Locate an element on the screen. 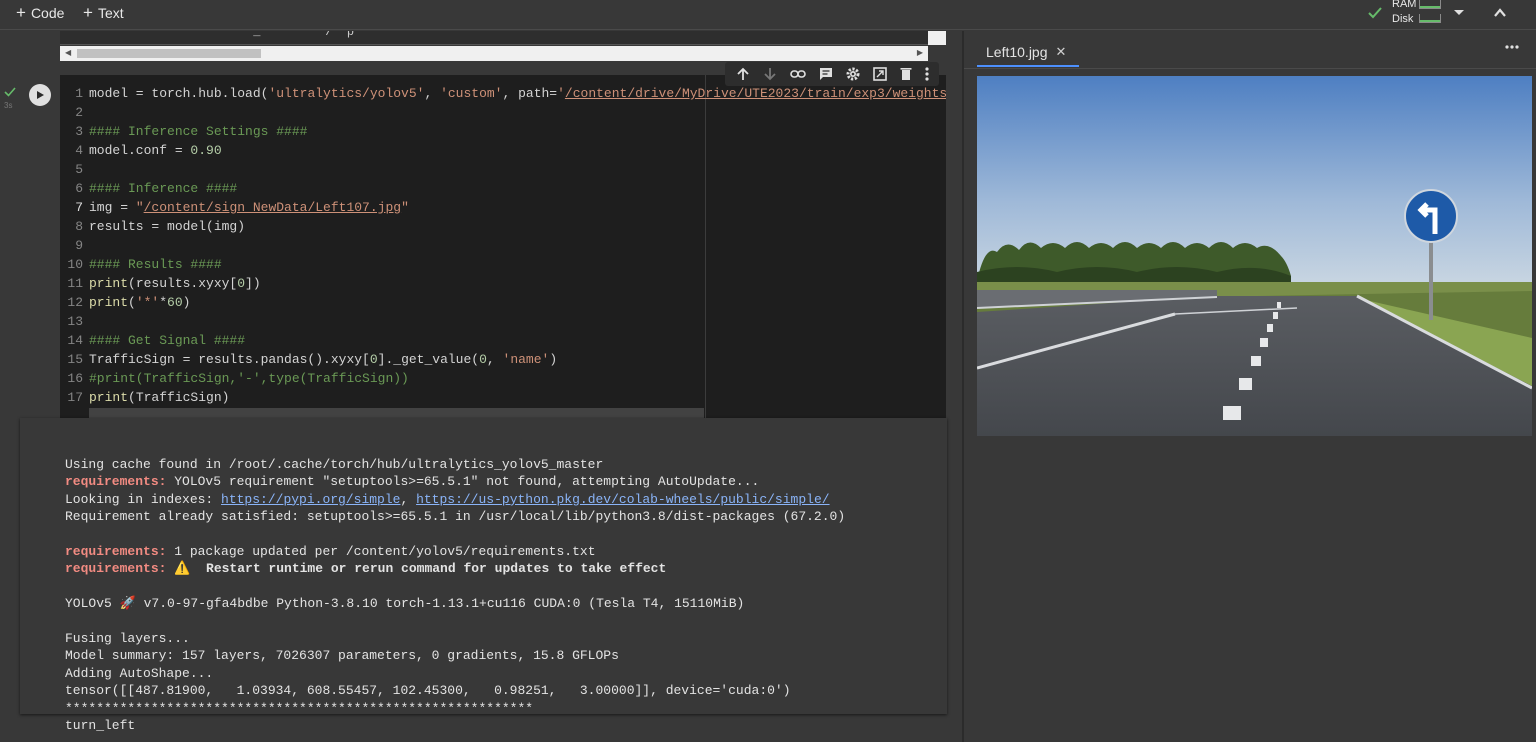 The width and height of the screenshot is (1536, 742). code-line: 10 #### Results #### is located at coordinates (503, 264).